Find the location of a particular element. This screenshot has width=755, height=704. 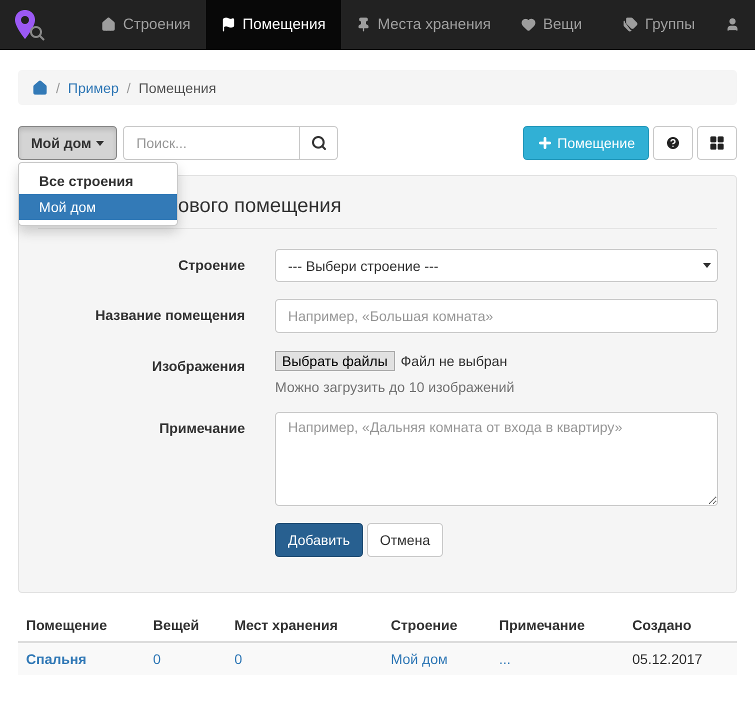

note-textarea: Например, «Дальняя комната от входа в квартиру» is located at coordinates (496, 459).